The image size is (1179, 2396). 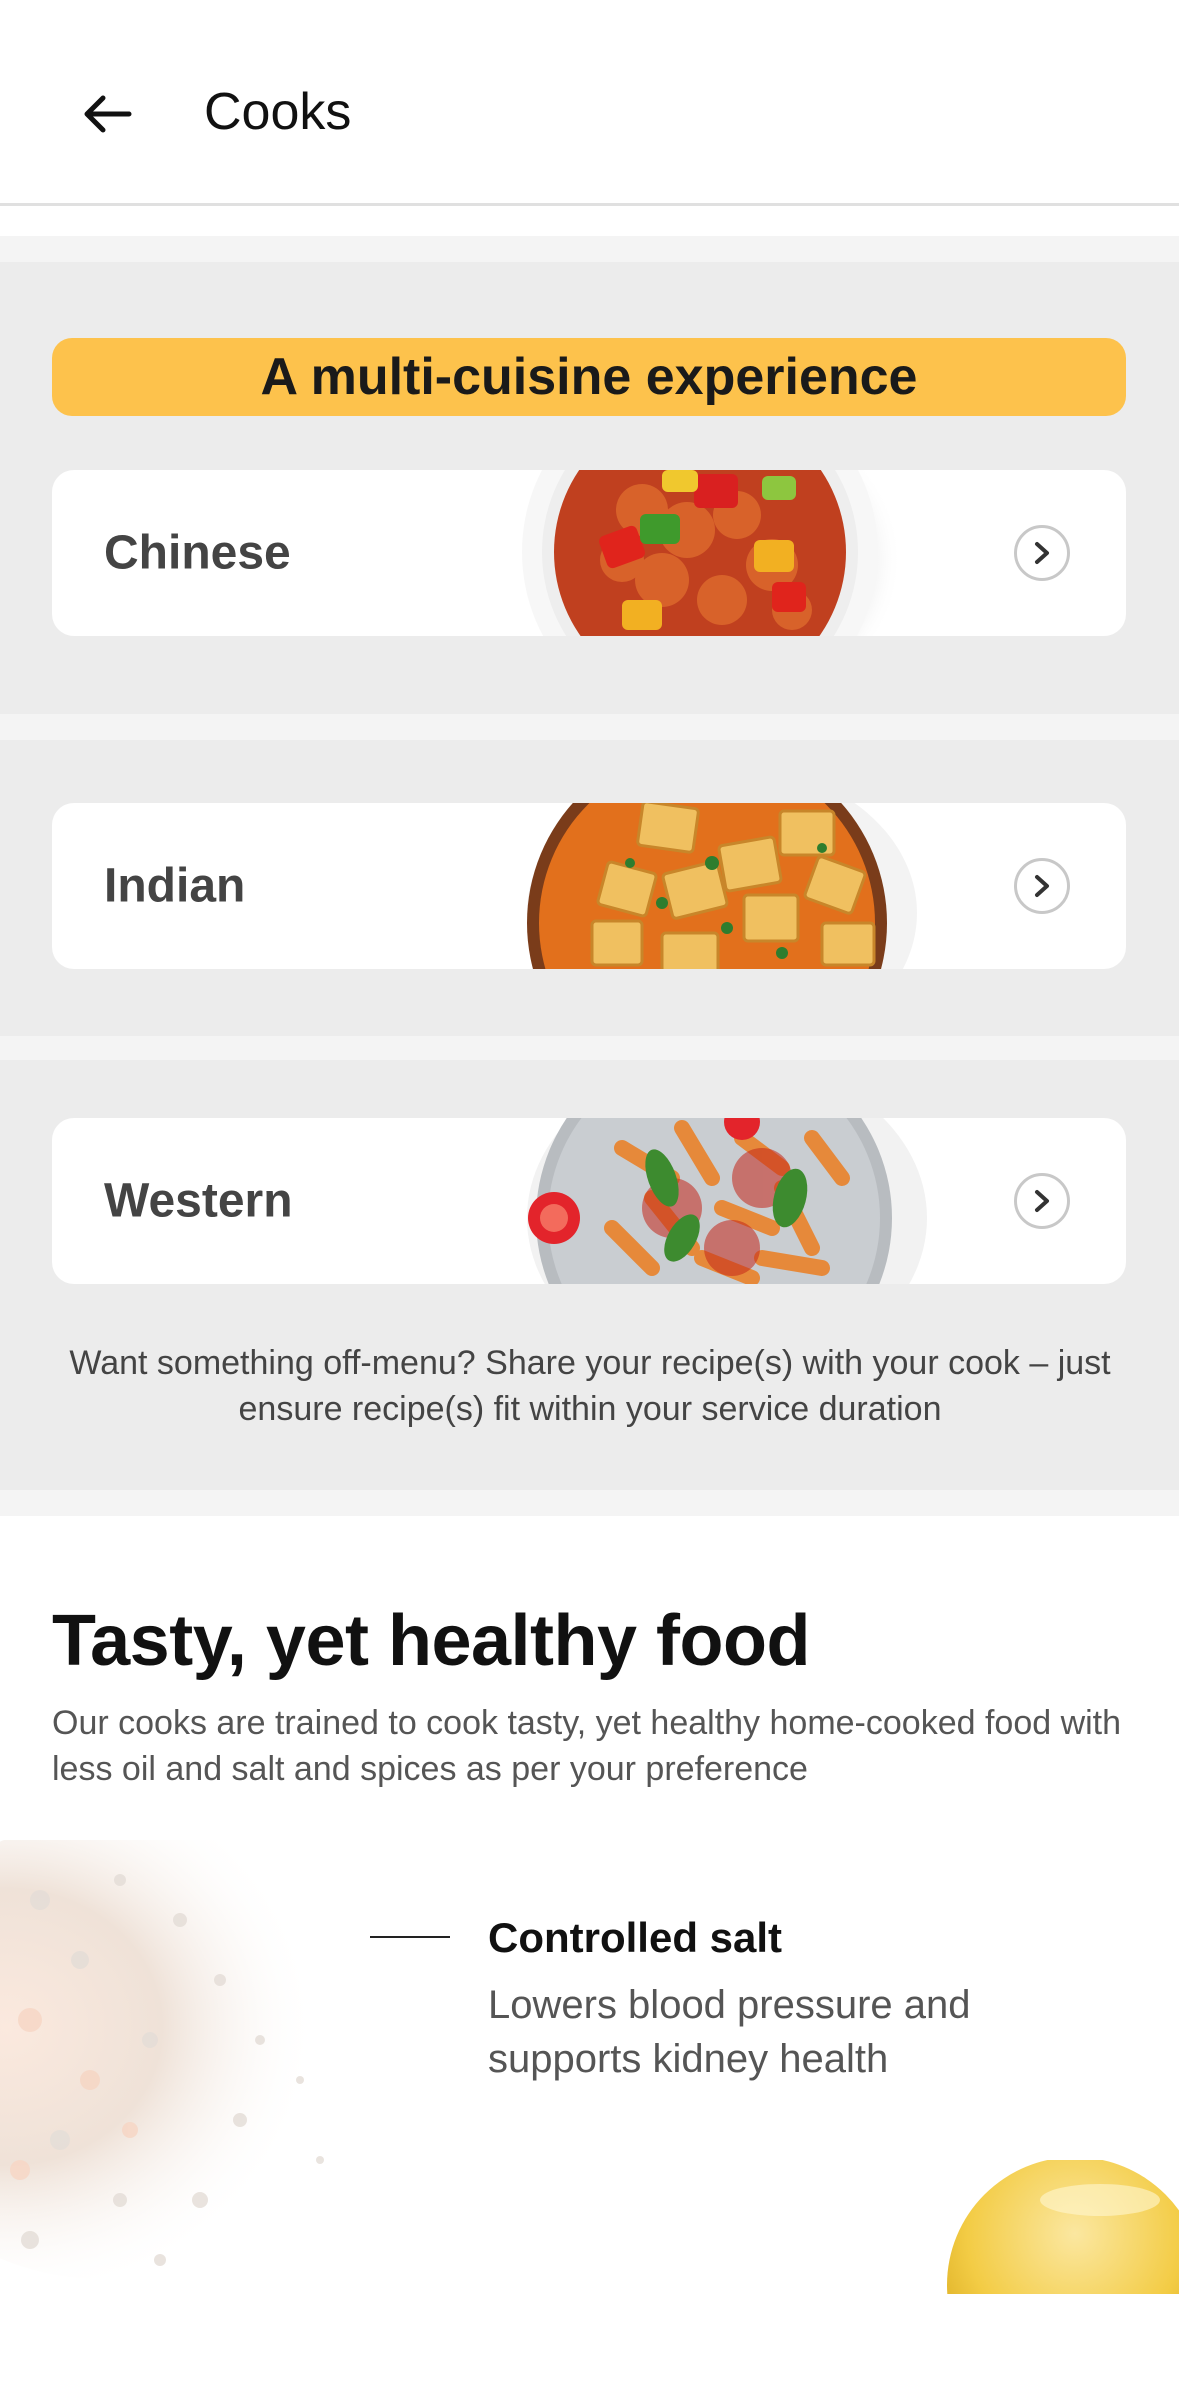 What do you see at coordinates (431, 1641) in the screenshot?
I see `healthy-section-title: Tasty, yet healthy food` at bounding box center [431, 1641].